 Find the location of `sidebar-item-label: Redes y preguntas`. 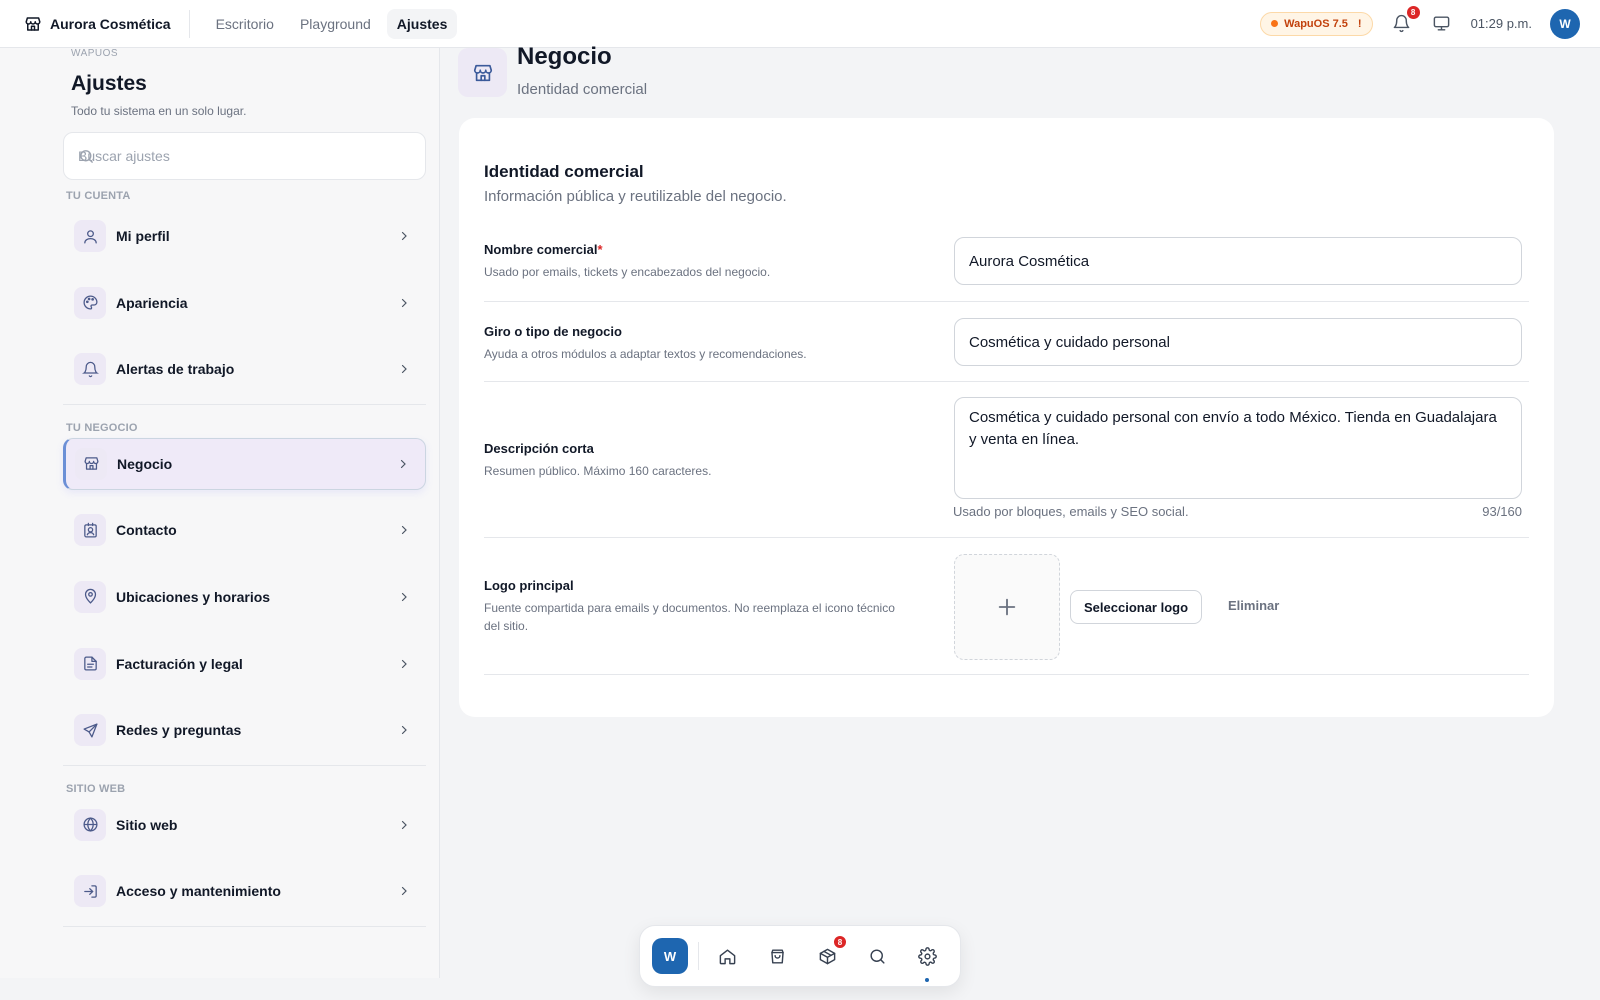

sidebar-item-label: Redes y preguntas is located at coordinates (179, 730).